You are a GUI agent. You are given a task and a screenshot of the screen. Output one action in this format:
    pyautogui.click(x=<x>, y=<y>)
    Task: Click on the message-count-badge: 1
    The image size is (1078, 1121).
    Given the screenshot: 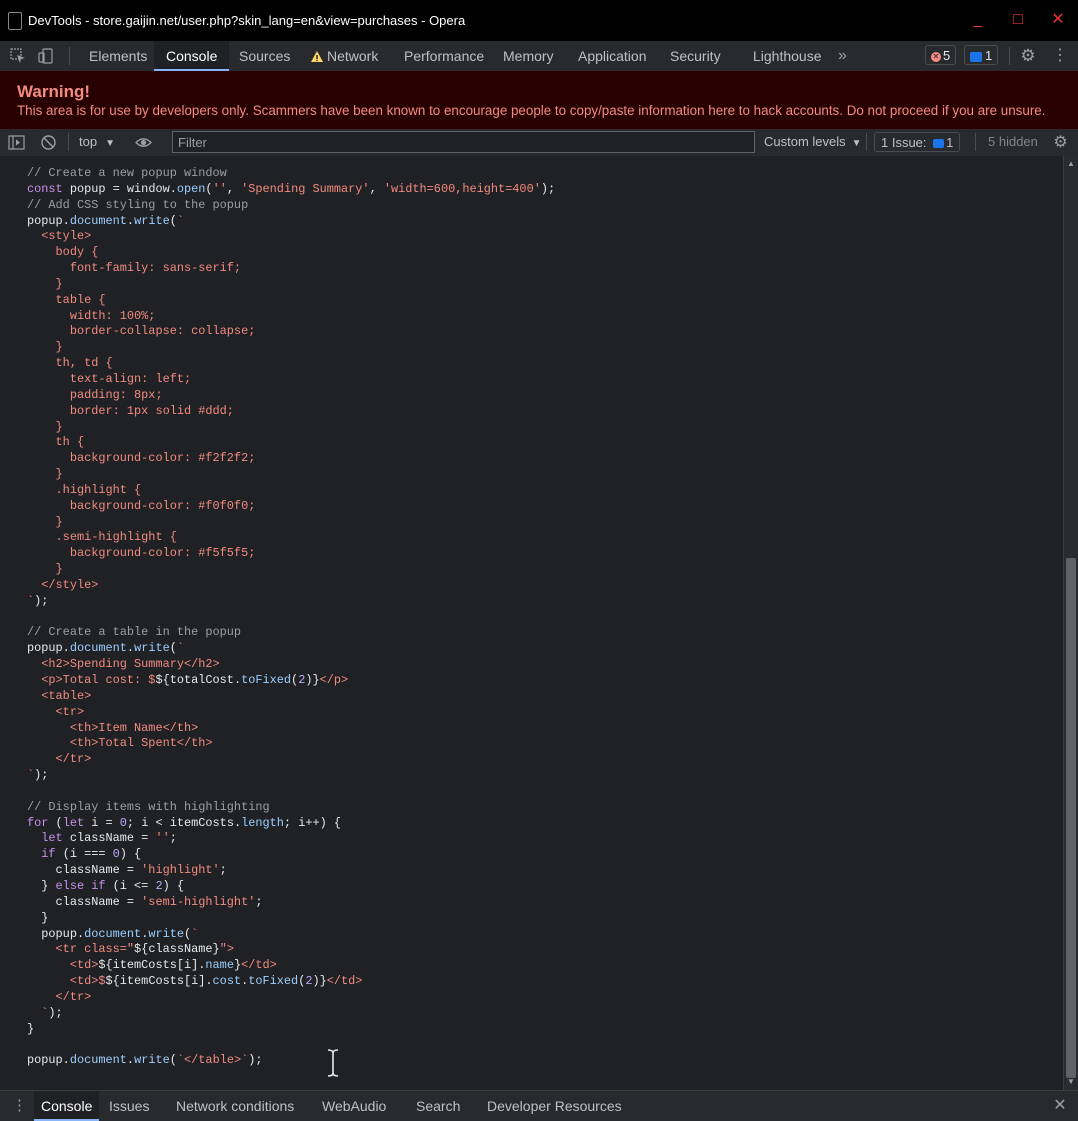 What is the action you would take?
    pyautogui.click(x=981, y=55)
    